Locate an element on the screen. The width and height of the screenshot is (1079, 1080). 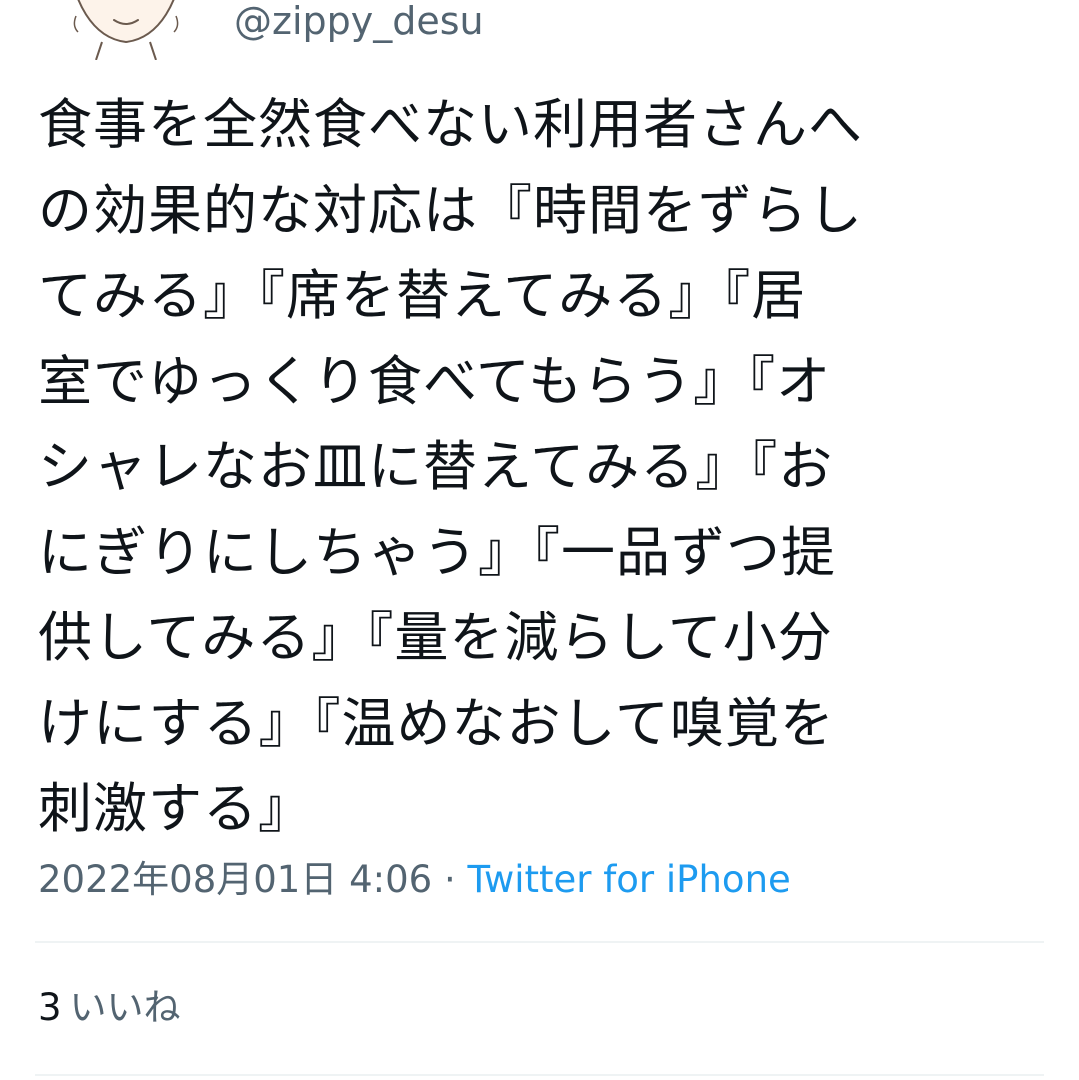
tweet-text-line: 食事を全然食べない利用者さんへ is located at coordinates (450, 124).